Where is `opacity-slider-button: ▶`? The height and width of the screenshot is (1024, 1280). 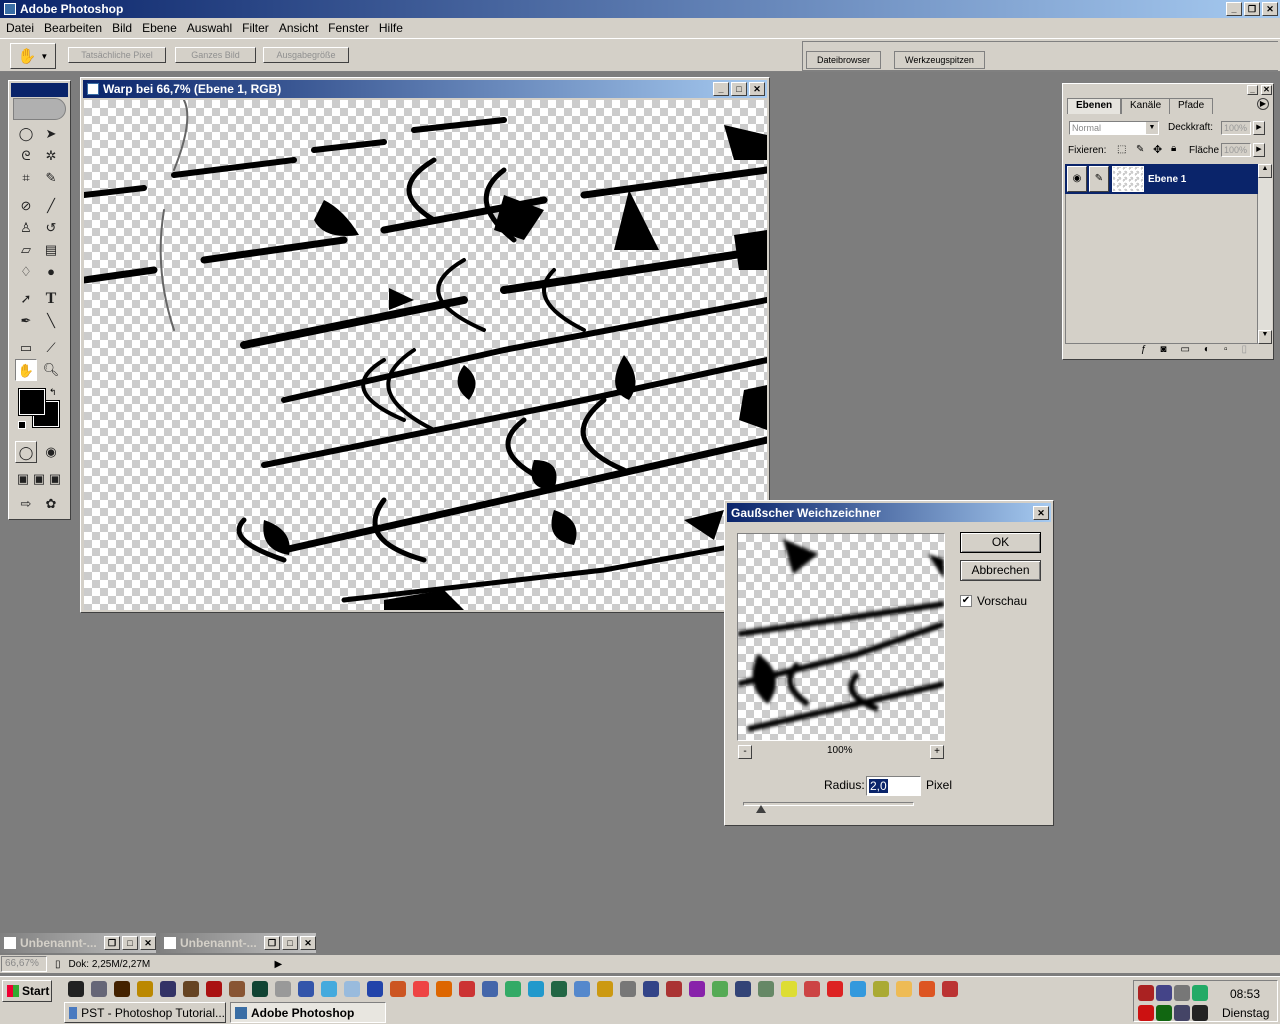 opacity-slider-button: ▶ is located at coordinates (1259, 128).